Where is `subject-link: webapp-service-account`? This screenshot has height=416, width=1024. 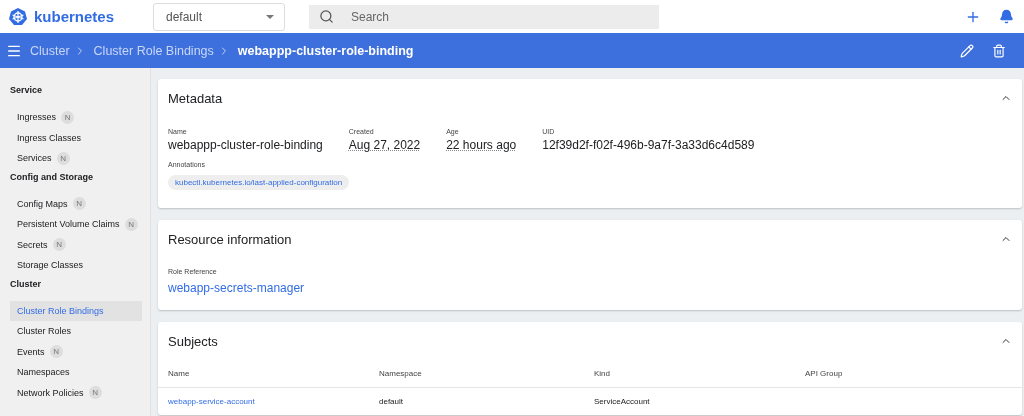 subject-link: webapp-service-account is located at coordinates (263, 401).